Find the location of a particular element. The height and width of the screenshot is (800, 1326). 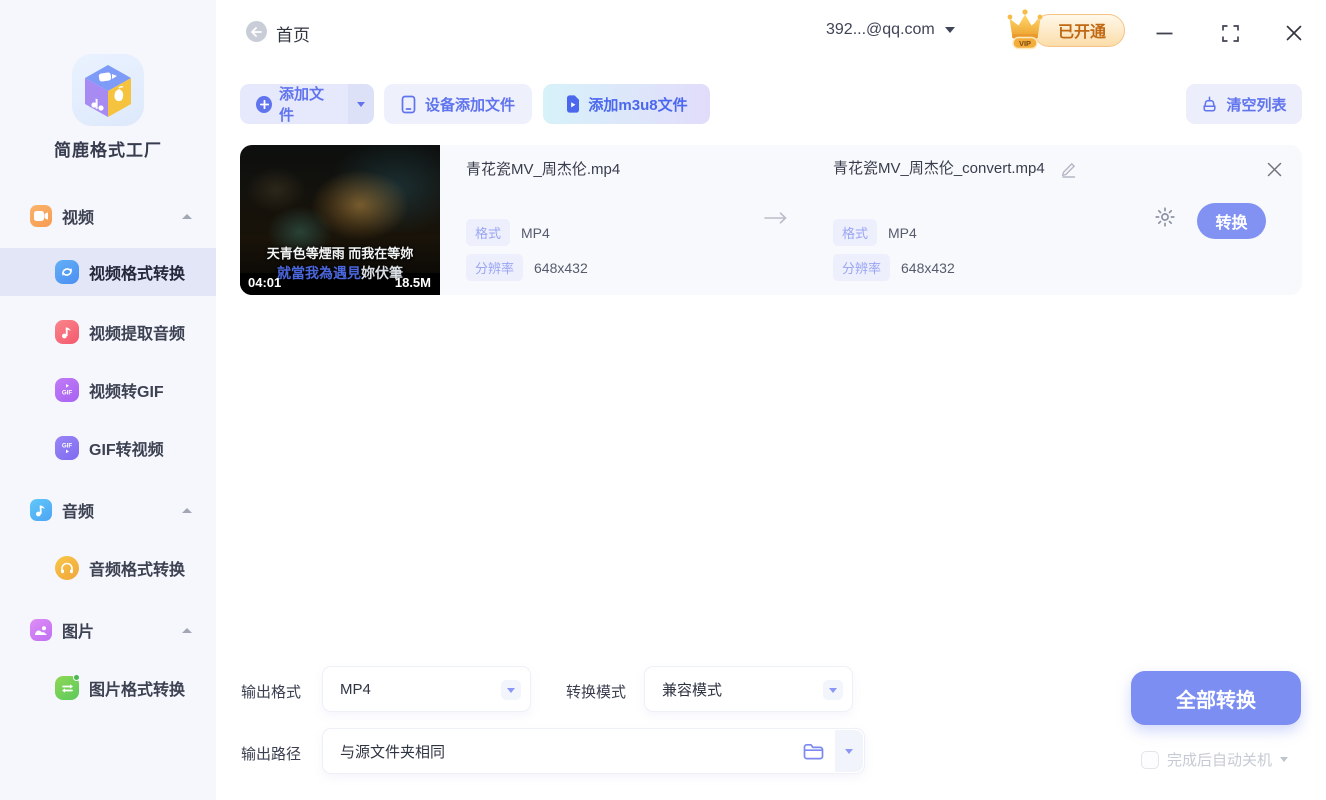

add-file-button: 添加文件 is located at coordinates (307, 104).